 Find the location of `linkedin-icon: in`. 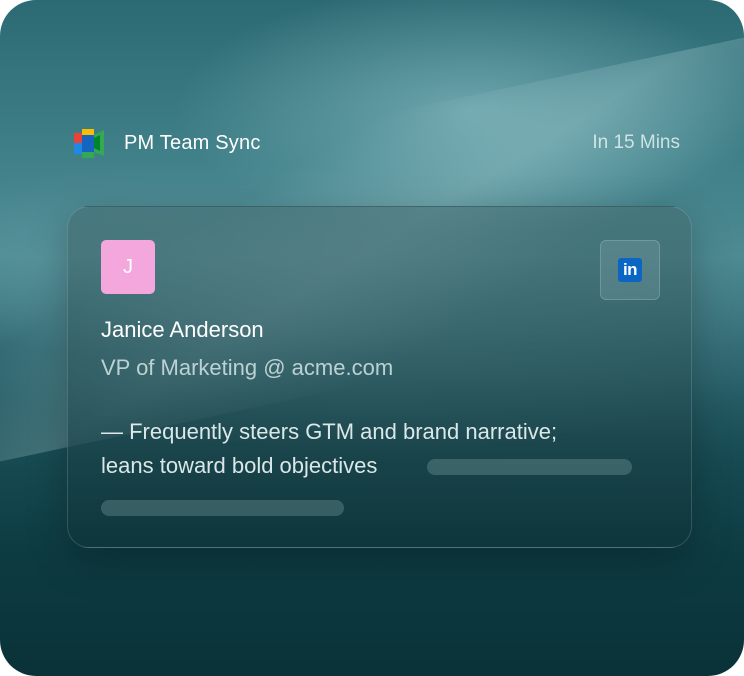

linkedin-icon: in is located at coordinates (630, 270).